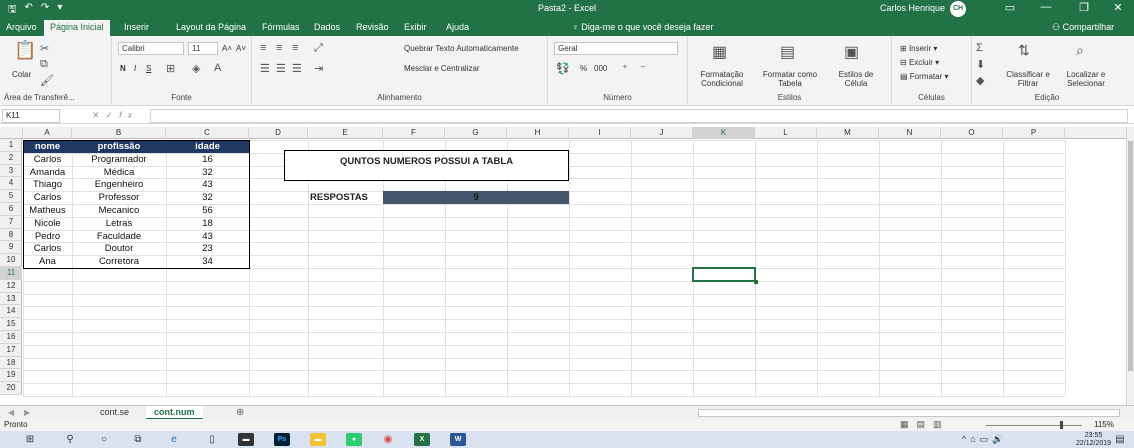 Image resolution: width=1134 pixels, height=448 pixels. Describe the element at coordinates (128, 115) in the screenshot. I see `insert-function-icon: fx` at that location.